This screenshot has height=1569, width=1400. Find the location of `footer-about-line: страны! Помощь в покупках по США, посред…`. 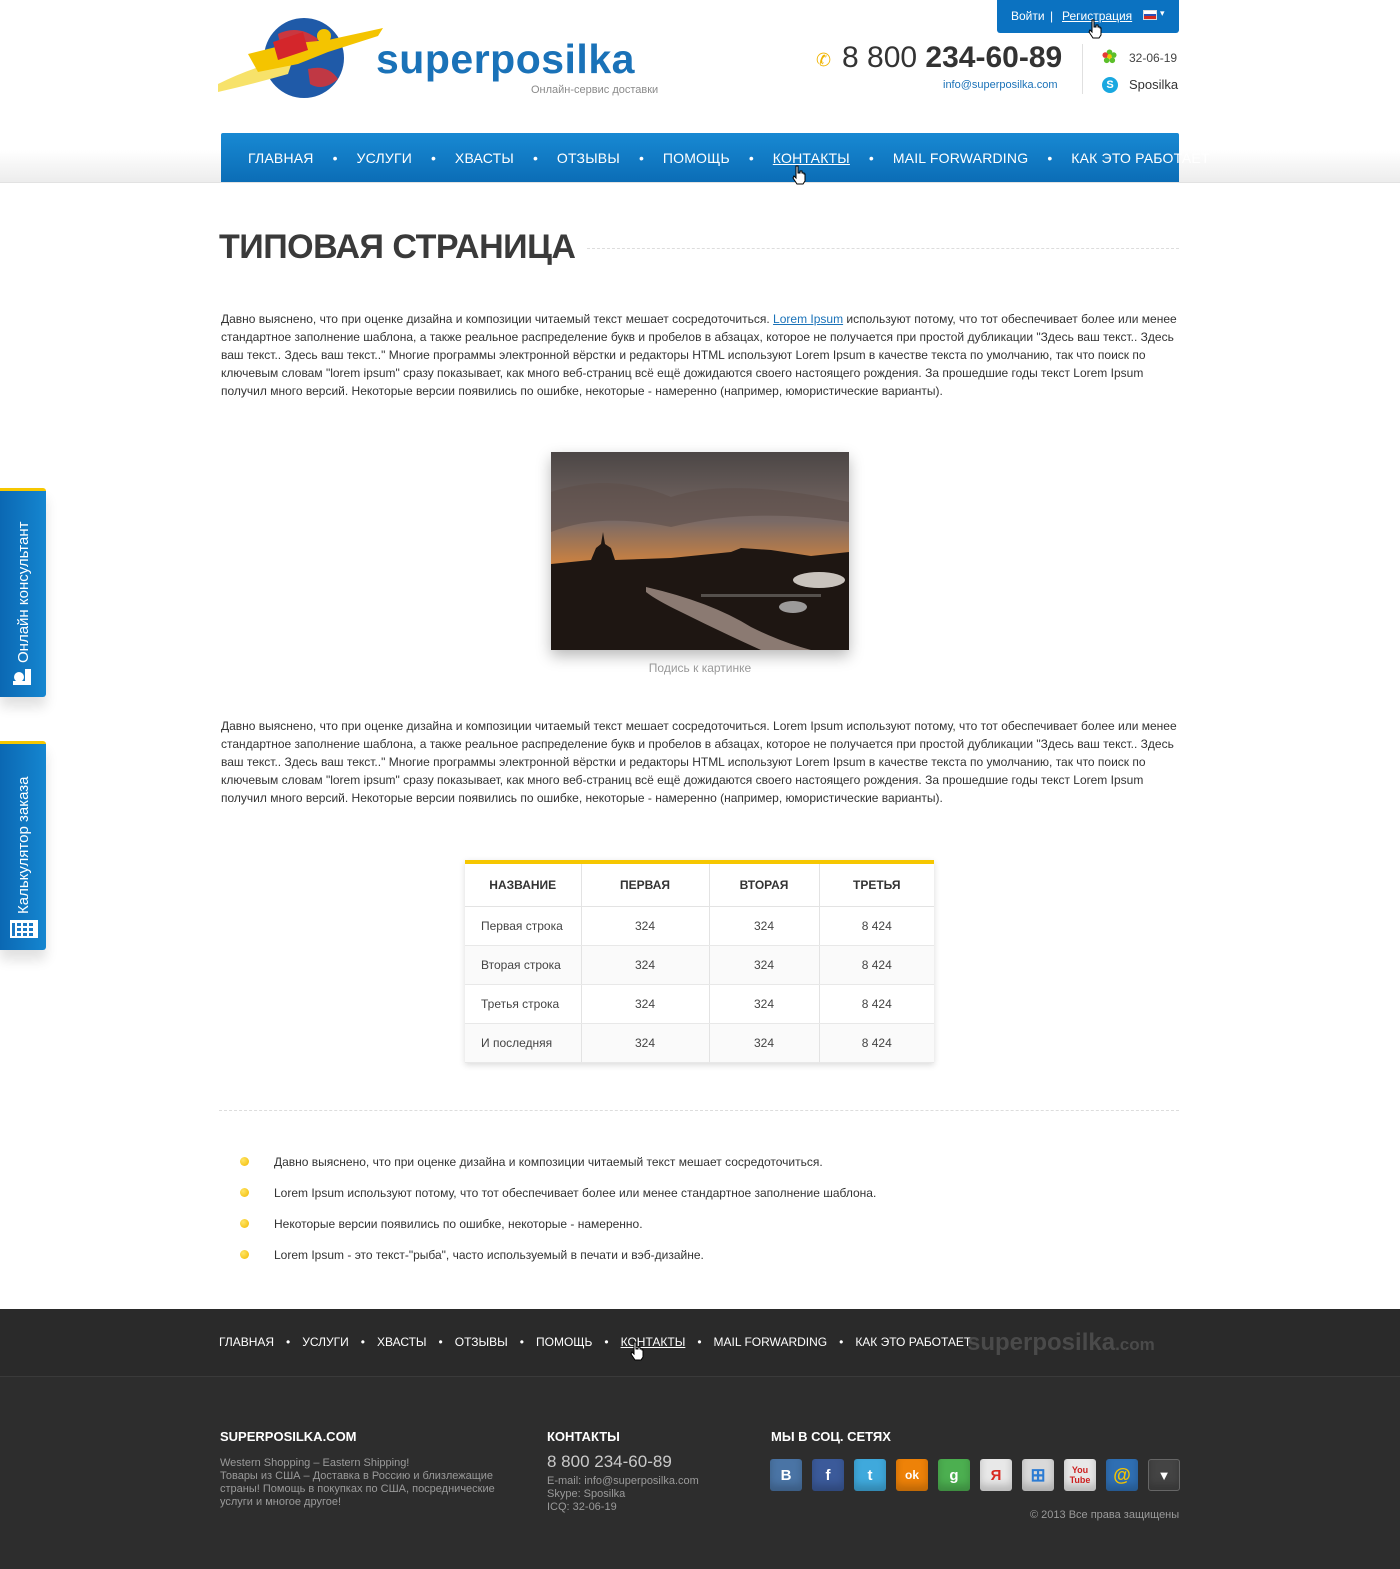

footer-about-line: страны! Помощь в покупках по США, посред… is located at coordinates (357, 1489).